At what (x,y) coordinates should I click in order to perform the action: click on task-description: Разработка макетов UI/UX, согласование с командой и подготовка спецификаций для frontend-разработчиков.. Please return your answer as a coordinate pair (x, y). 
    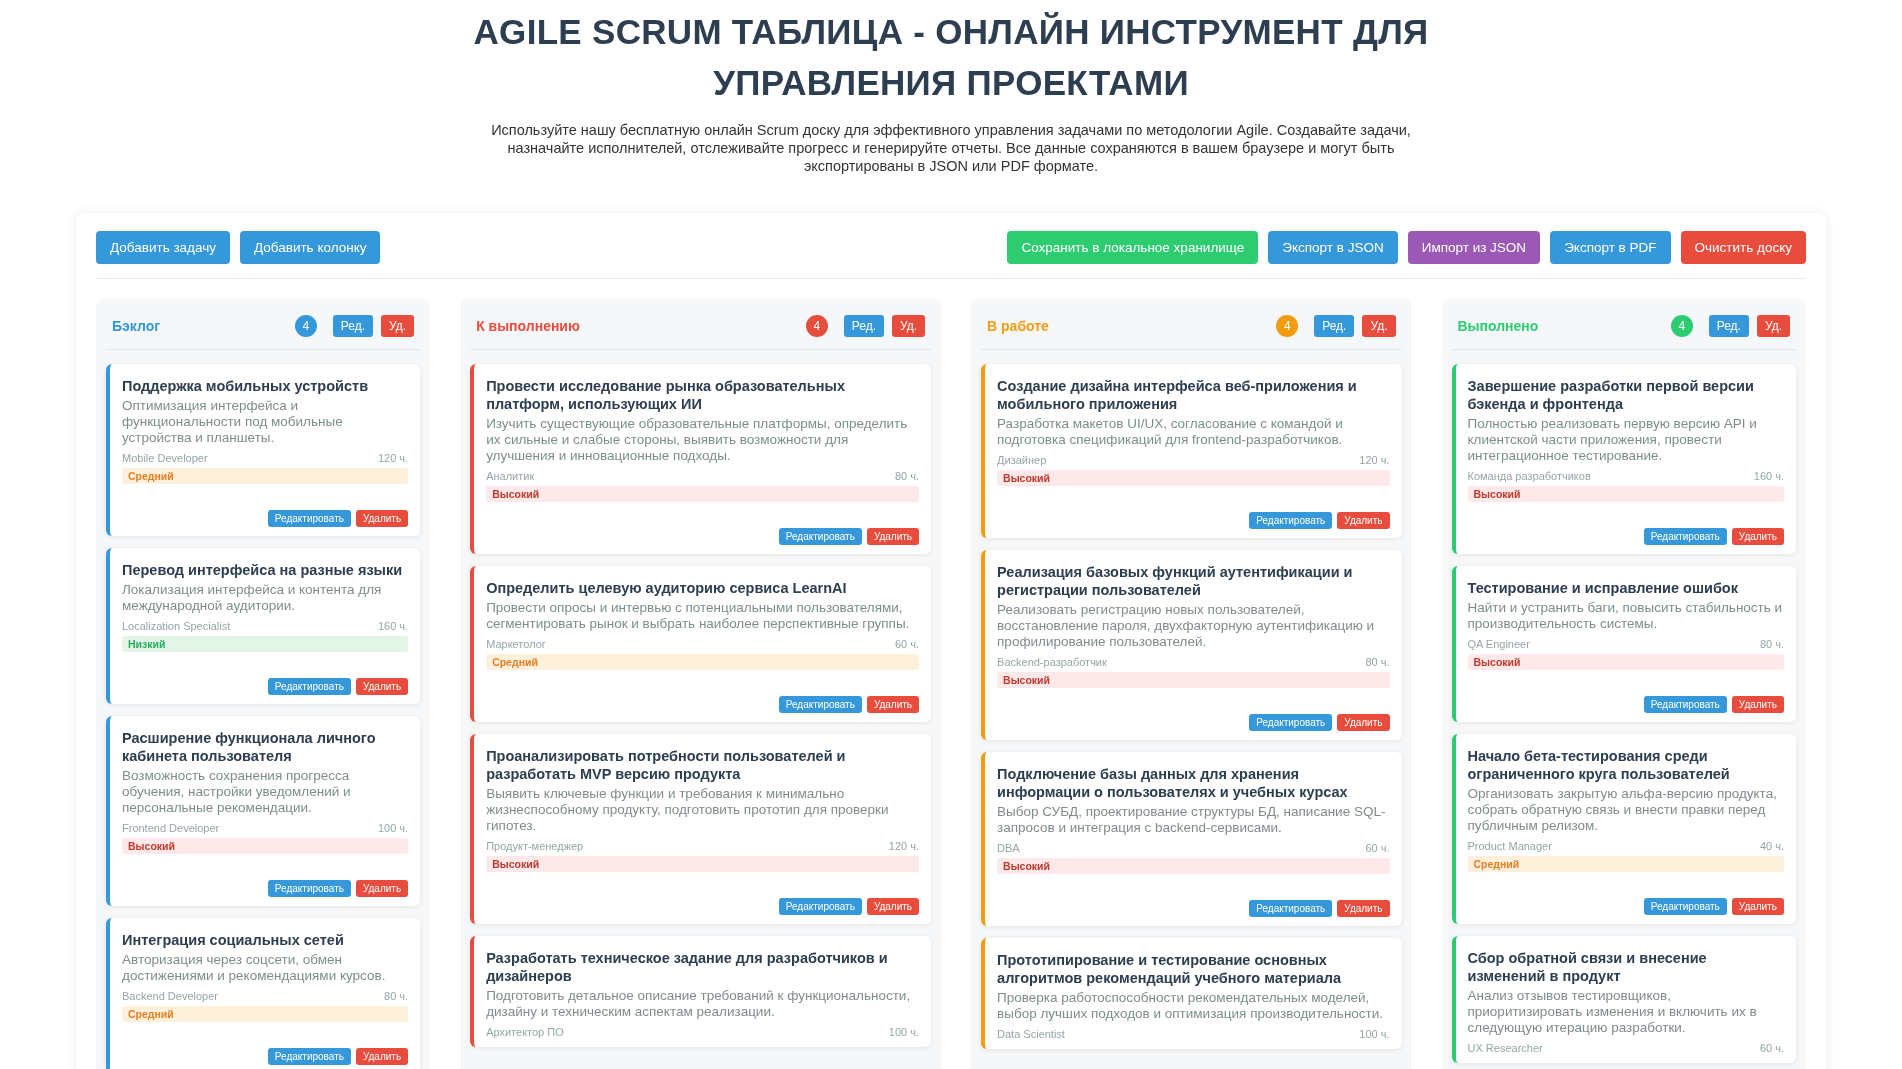
    Looking at the image, I should click on (1170, 432).